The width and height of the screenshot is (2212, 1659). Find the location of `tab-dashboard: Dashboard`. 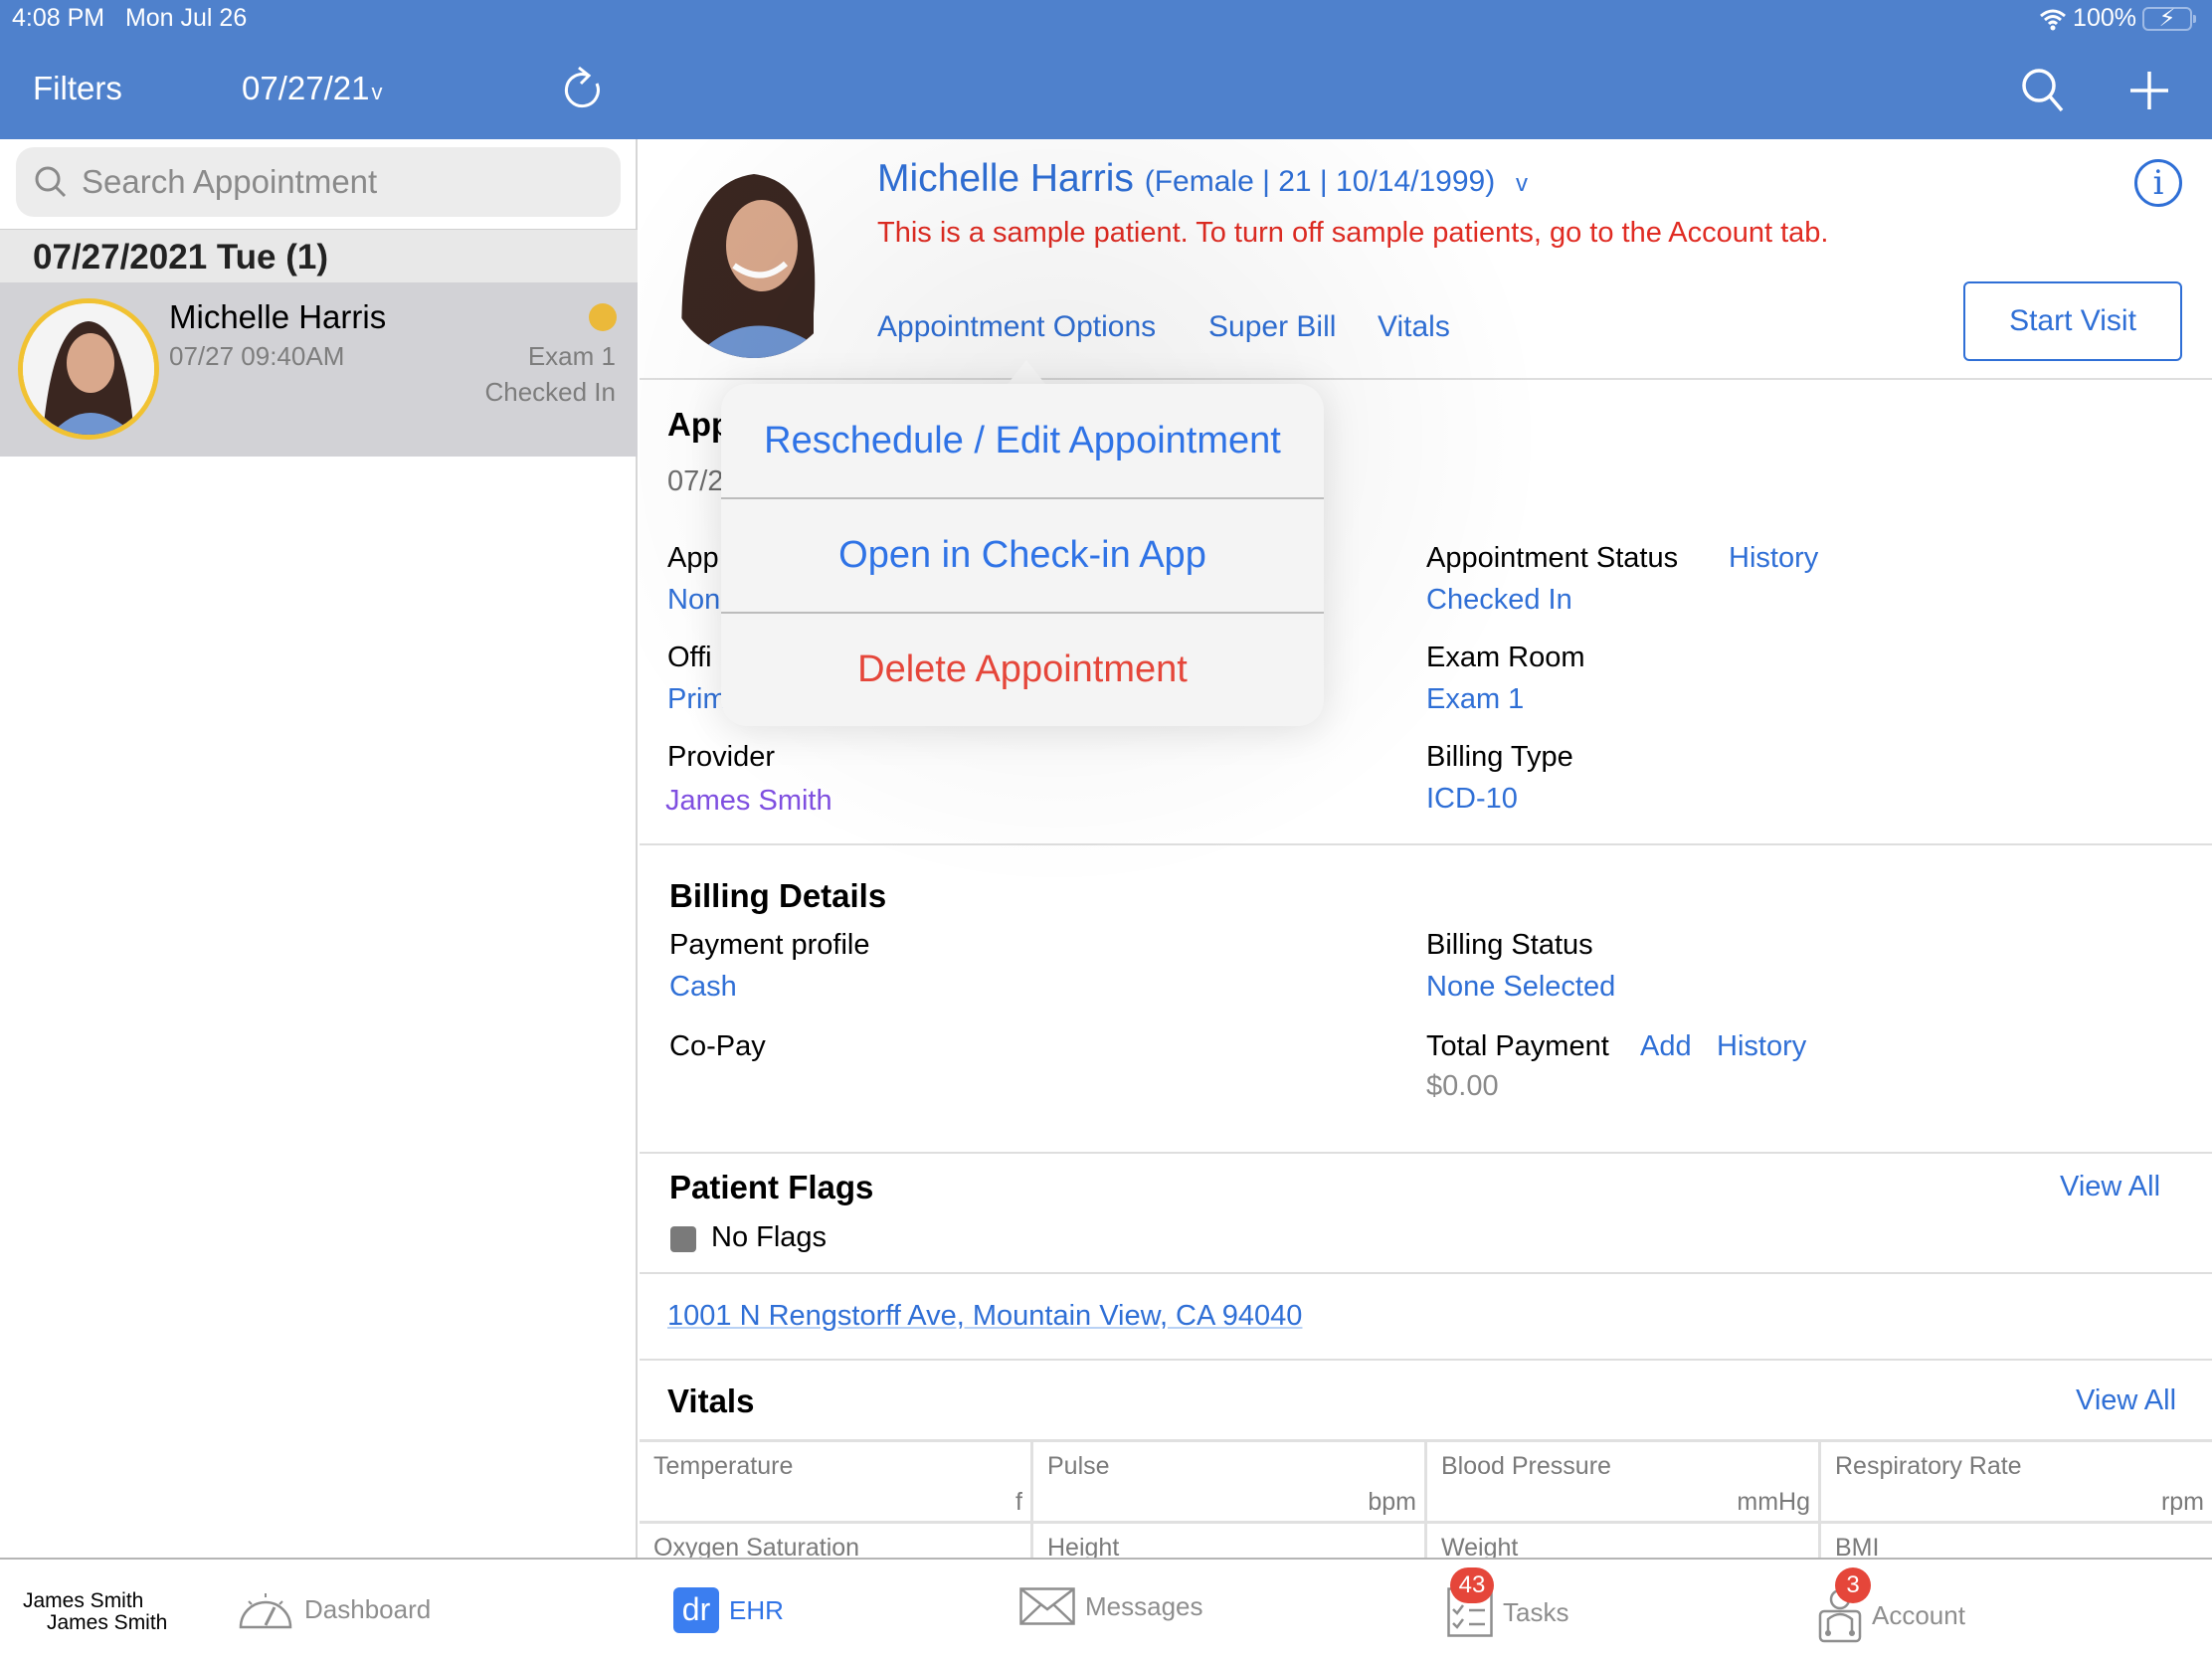

tab-dashboard: Dashboard is located at coordinates (334, 1609).